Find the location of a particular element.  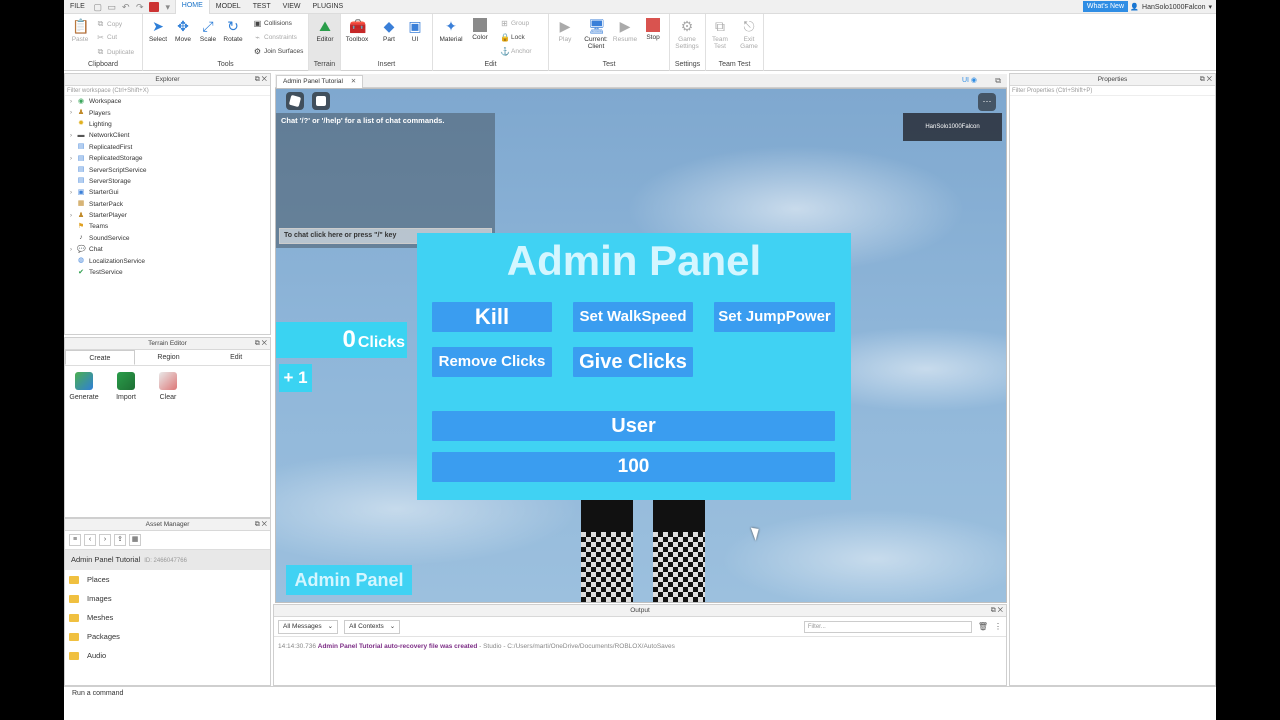

collisions-toggle: ▣ Collisions is located at coordinates (272, 23).